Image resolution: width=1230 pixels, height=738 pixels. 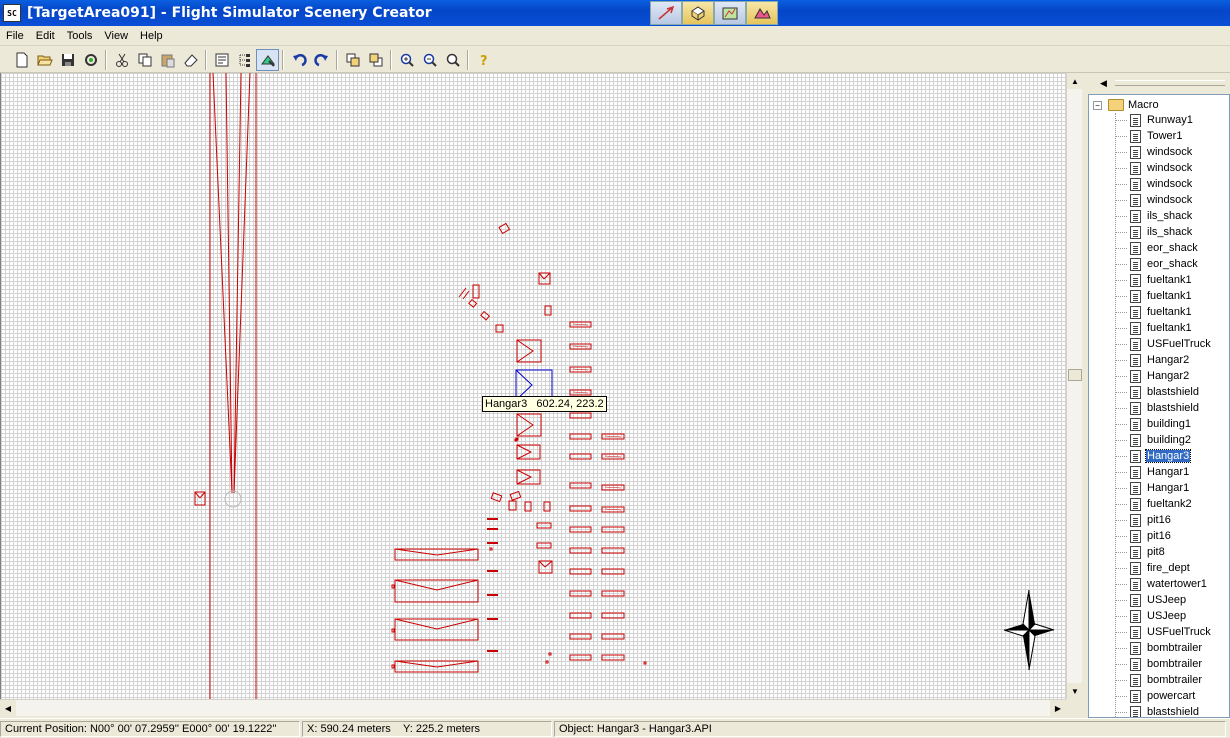 What do you see at coordinates (1163, 136) in the screenshot?
I see `tree-item: Tower1` at bounding box center [1163, 136].